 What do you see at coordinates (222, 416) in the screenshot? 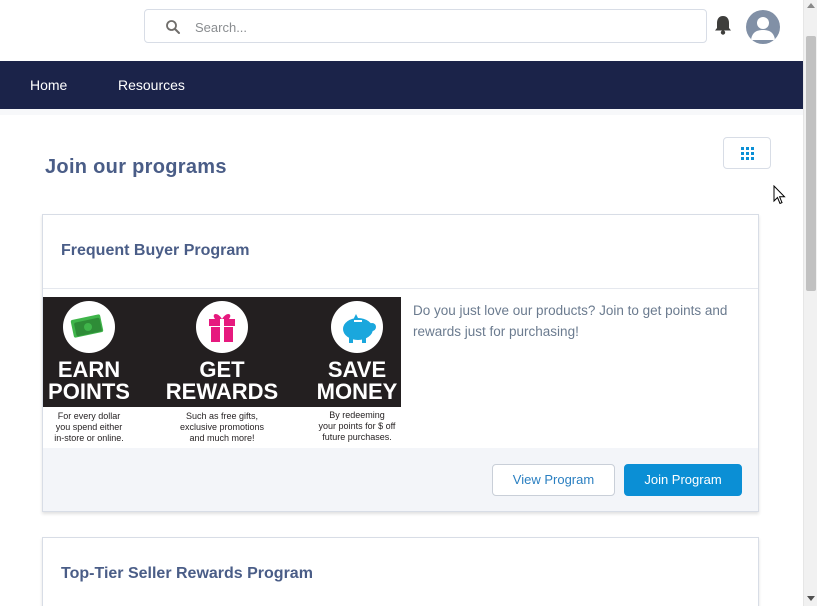
I see `svg-text: Such as free gifts,` at bounding box center [222, 416].